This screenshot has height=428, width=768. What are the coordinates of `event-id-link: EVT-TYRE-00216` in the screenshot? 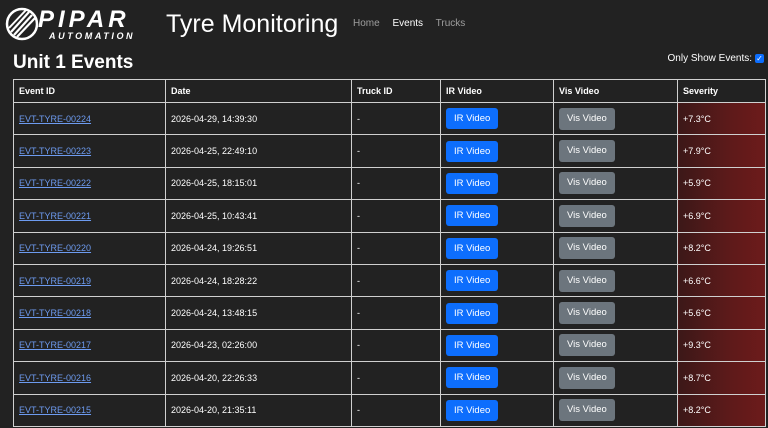 It's located at (55, 378).